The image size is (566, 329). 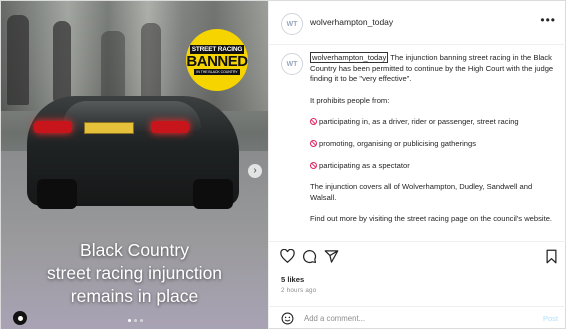 What do you see at coordinates (57, 194) in the screenshot?
I see `car-tire-left` at bounding box center [57, 194].